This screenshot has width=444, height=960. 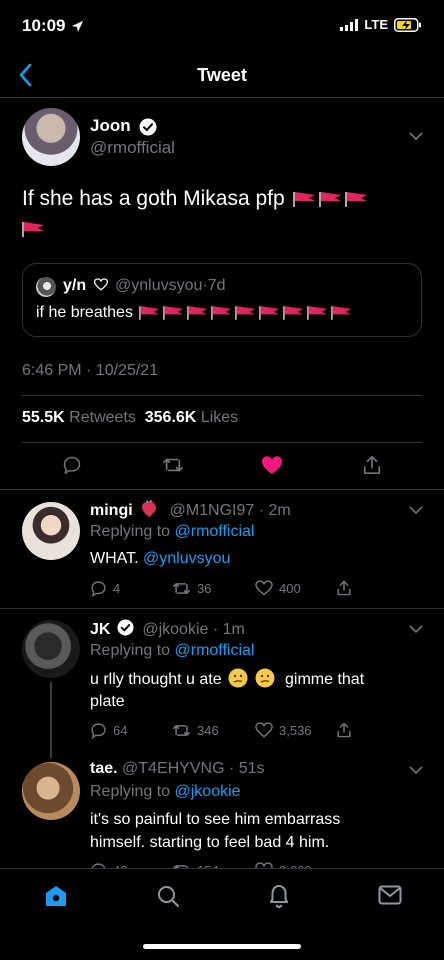 What do you see at coordinates (51, 137) in the screenshot?
I see `avatar-joon` at bounding box center [51, 137].